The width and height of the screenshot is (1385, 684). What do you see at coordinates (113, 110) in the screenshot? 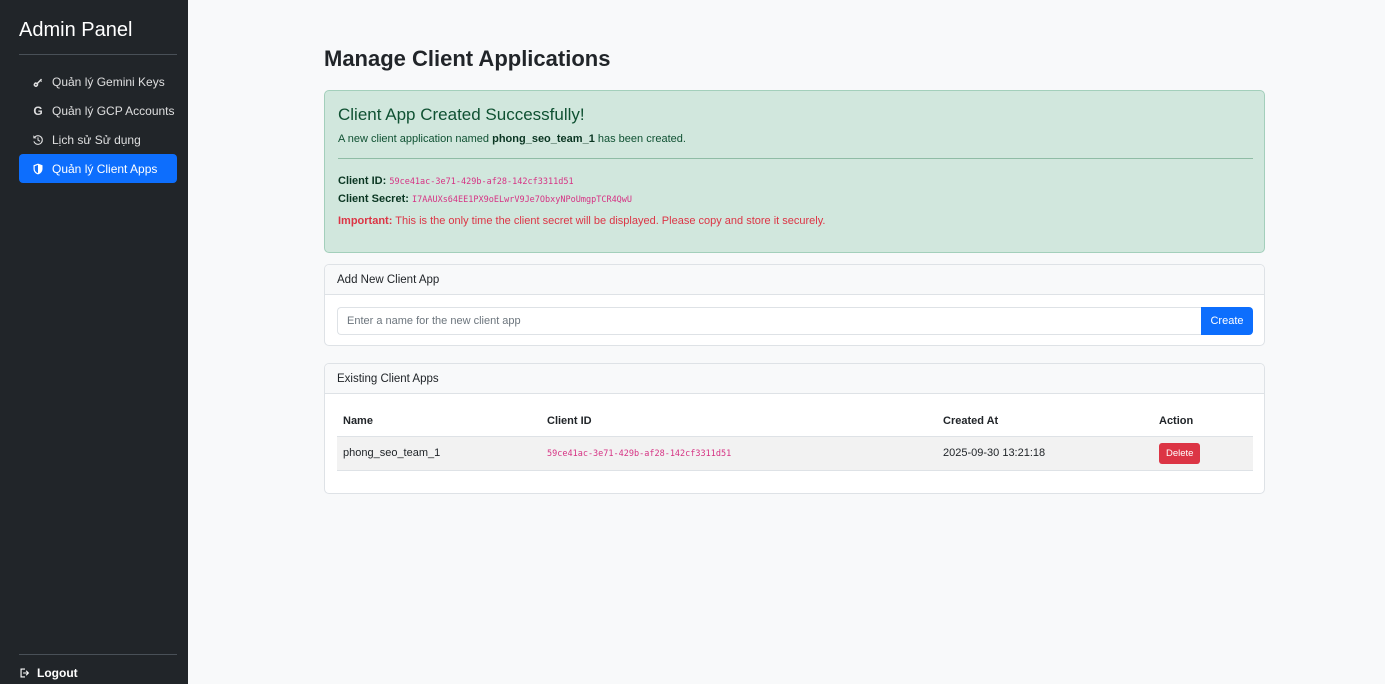
I see `sidebar-item-label: Quản lý GCP Accounts` at bounding box center [113, 110].